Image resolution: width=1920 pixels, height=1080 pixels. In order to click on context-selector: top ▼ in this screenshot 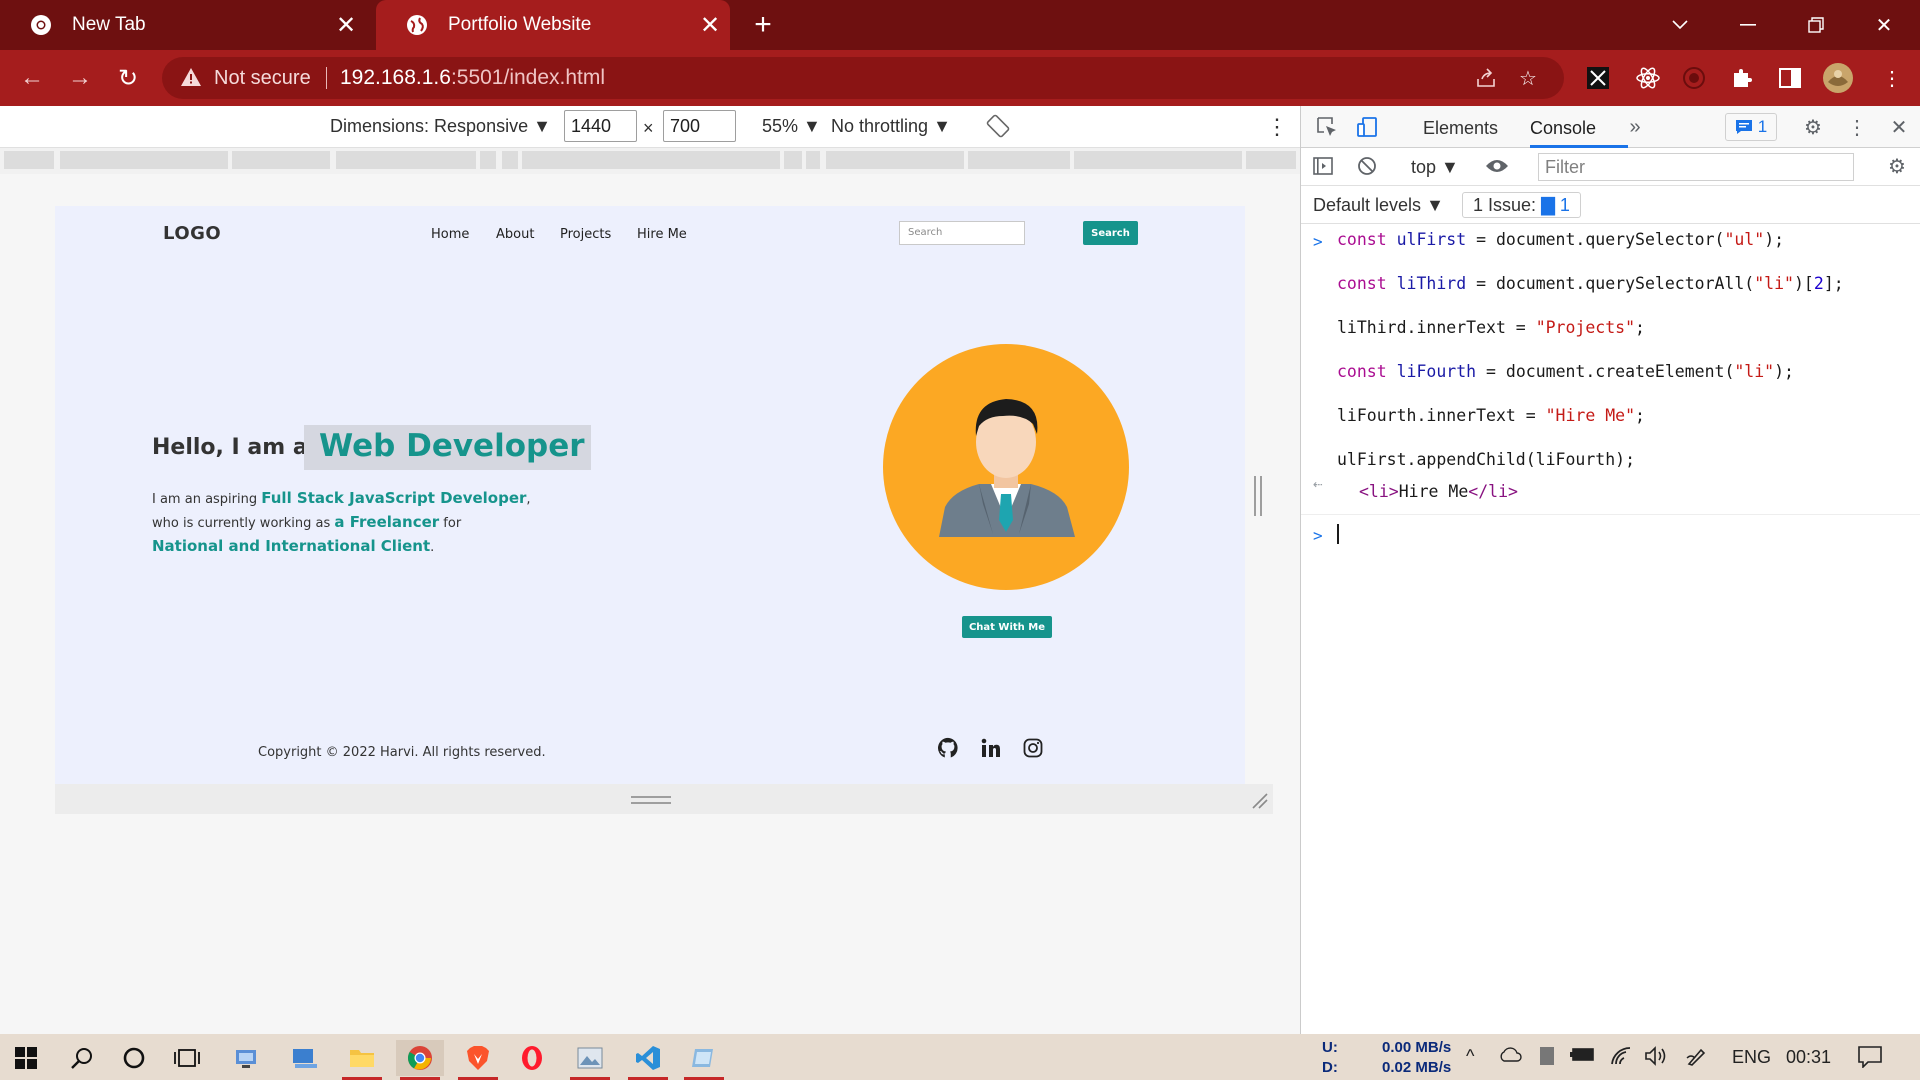, I will do `click(1435, 167)`.